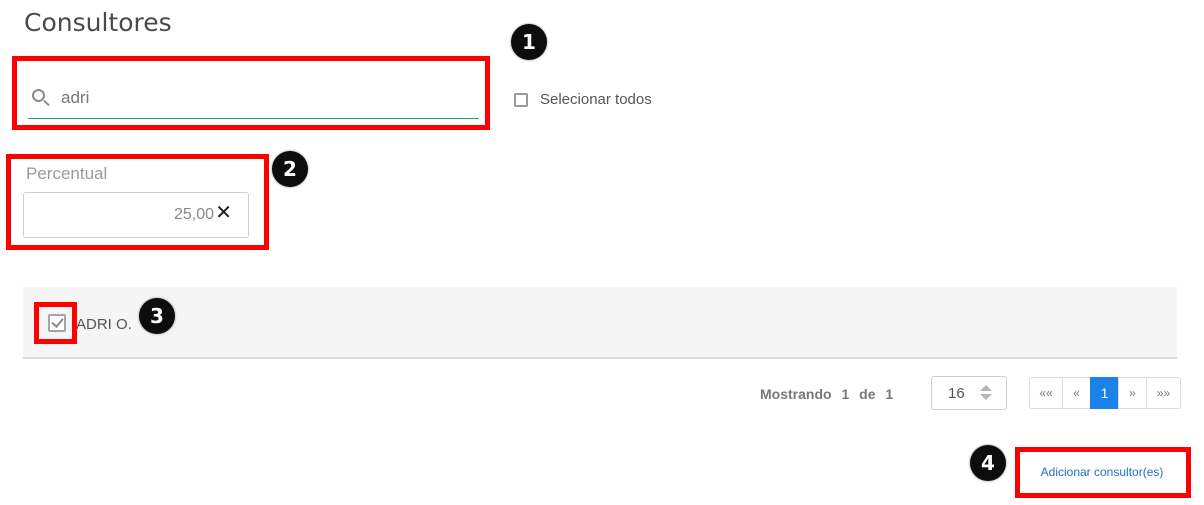 The width and height of the screenshot is (1204, 505). Describe the element at coordinates (98, 22) in the screenshot. I see `page-title: Consultores` at that location.